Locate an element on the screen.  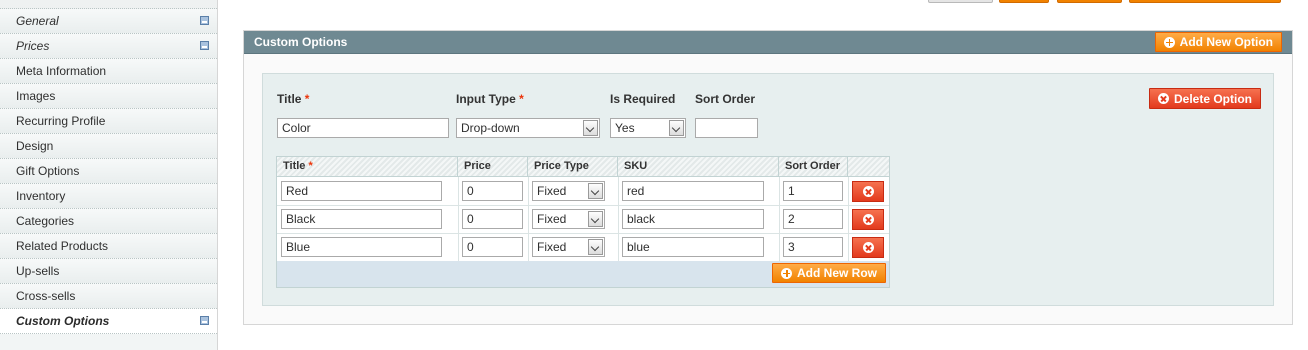
sidebar-item-label: Gift Options is located at coordinates (48, 171).